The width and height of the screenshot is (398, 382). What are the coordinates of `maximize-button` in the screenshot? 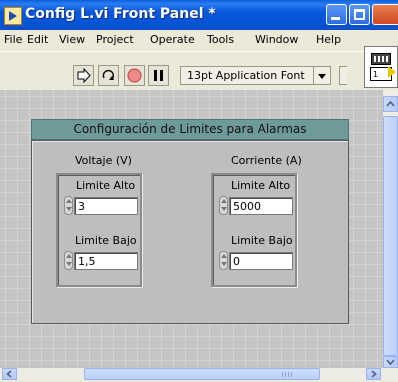 It's located at (359, 14).